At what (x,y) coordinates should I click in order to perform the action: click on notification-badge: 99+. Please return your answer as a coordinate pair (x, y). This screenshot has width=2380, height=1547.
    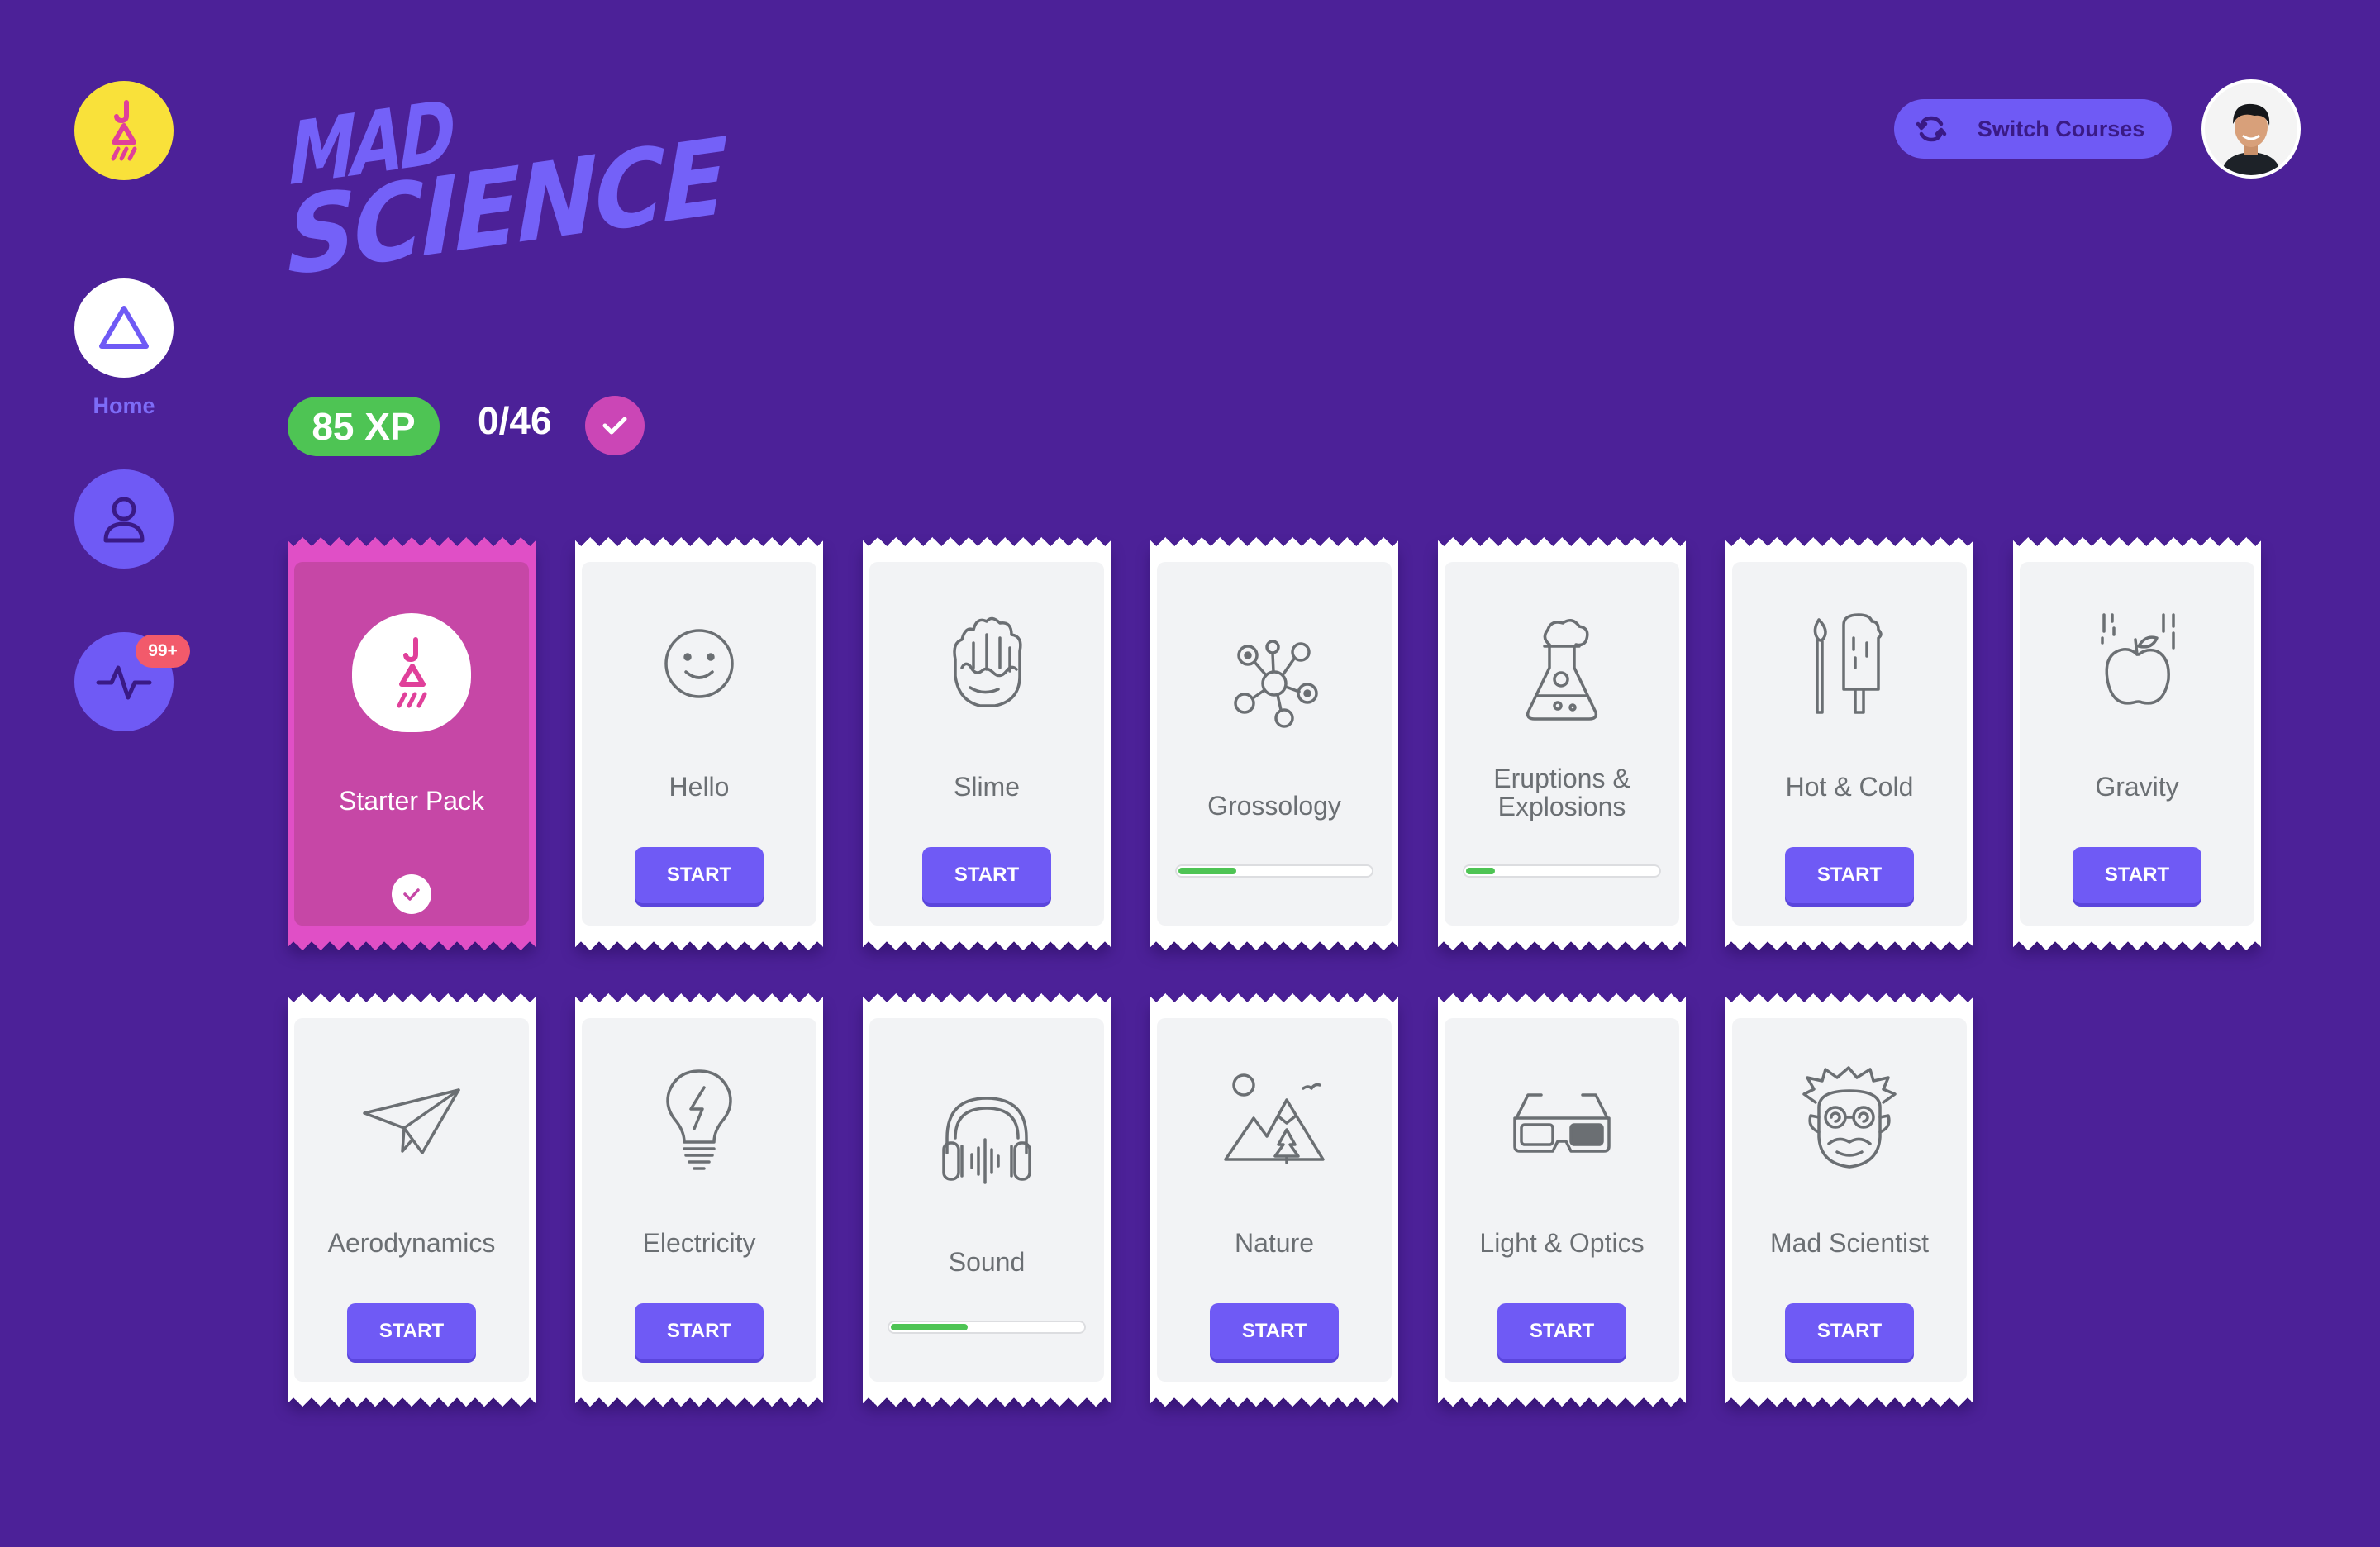
    Looking at the image, I should click on (163, 651).